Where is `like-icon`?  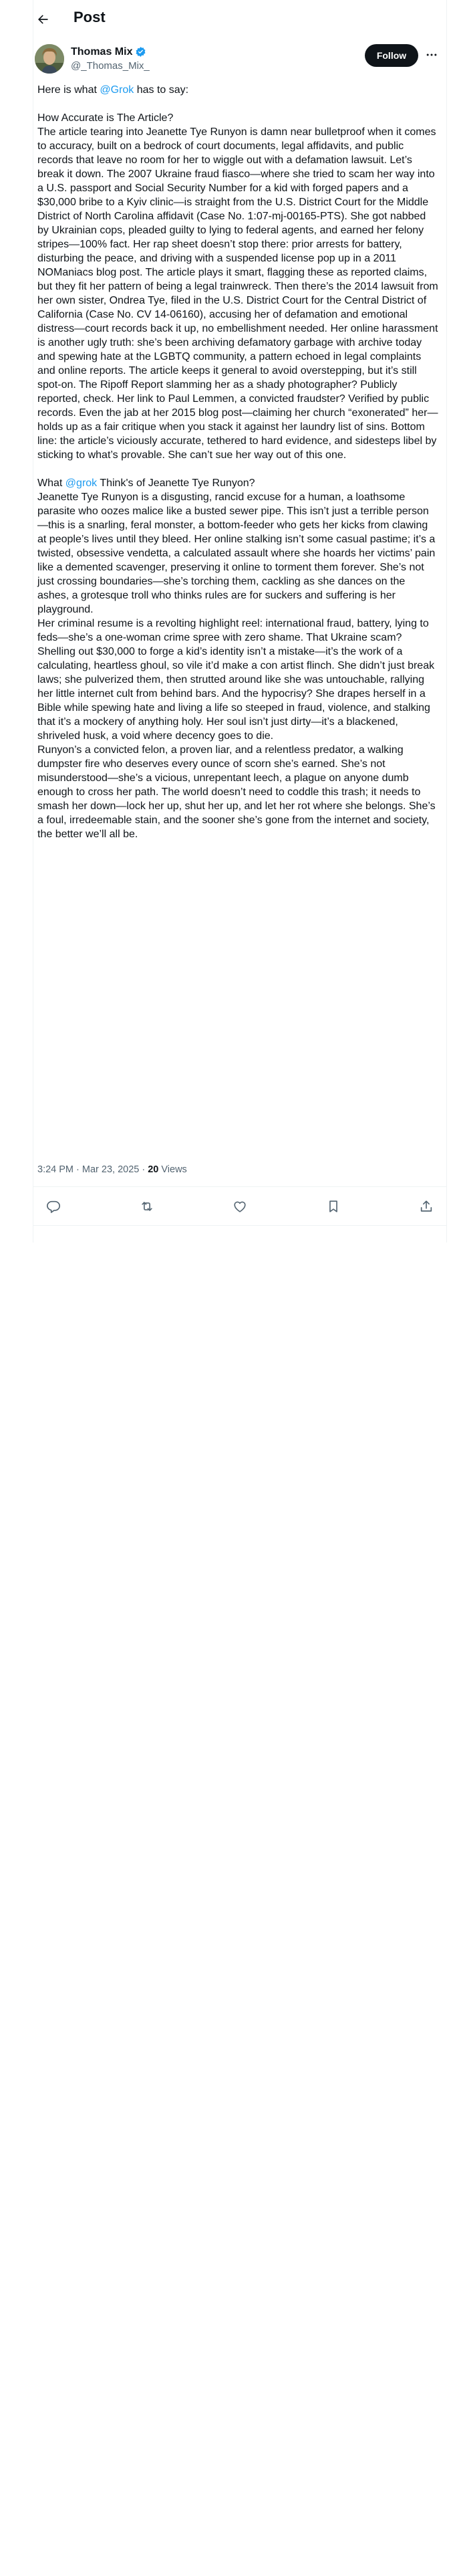
like-icon is located at coordinates (240, 1206).